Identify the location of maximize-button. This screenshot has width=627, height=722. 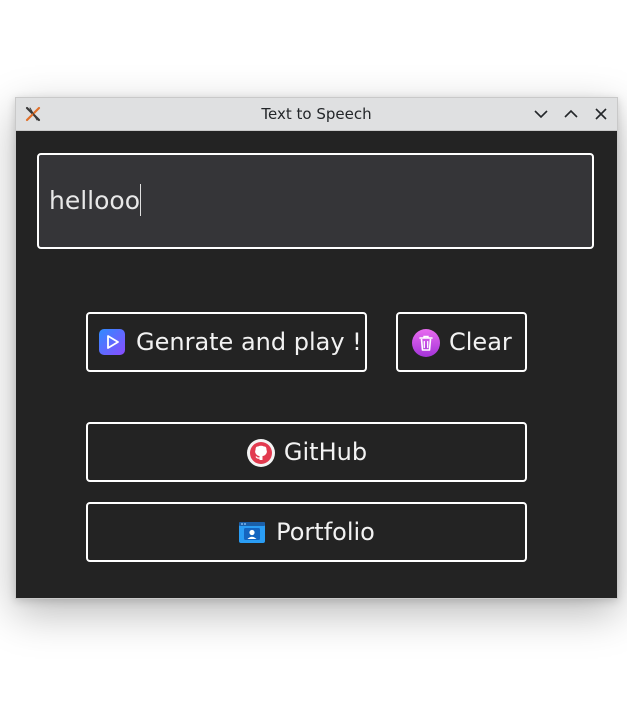
(571, 114).